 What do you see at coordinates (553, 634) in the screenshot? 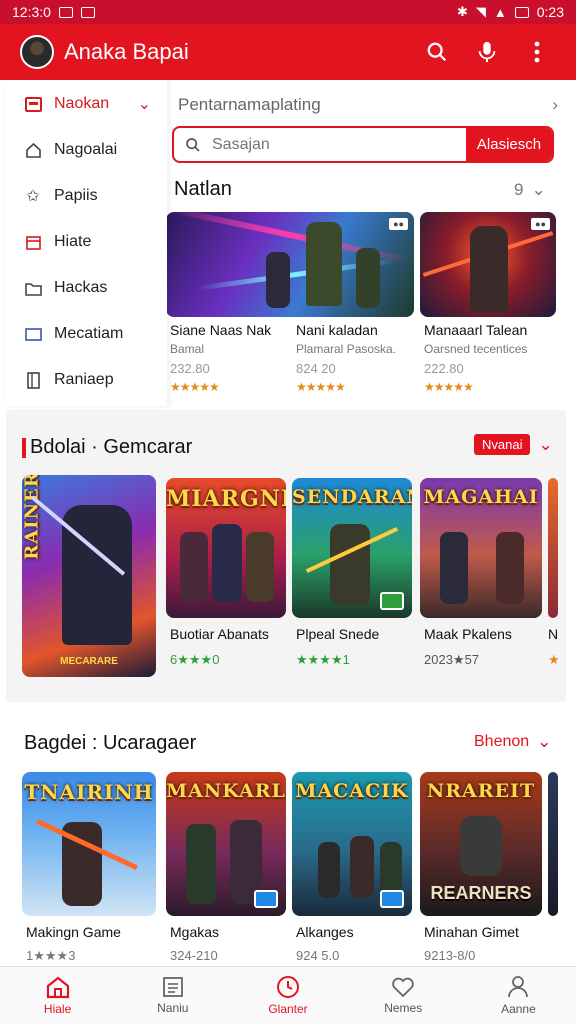
I see `card-title: N` at bounding box center [553, 634].